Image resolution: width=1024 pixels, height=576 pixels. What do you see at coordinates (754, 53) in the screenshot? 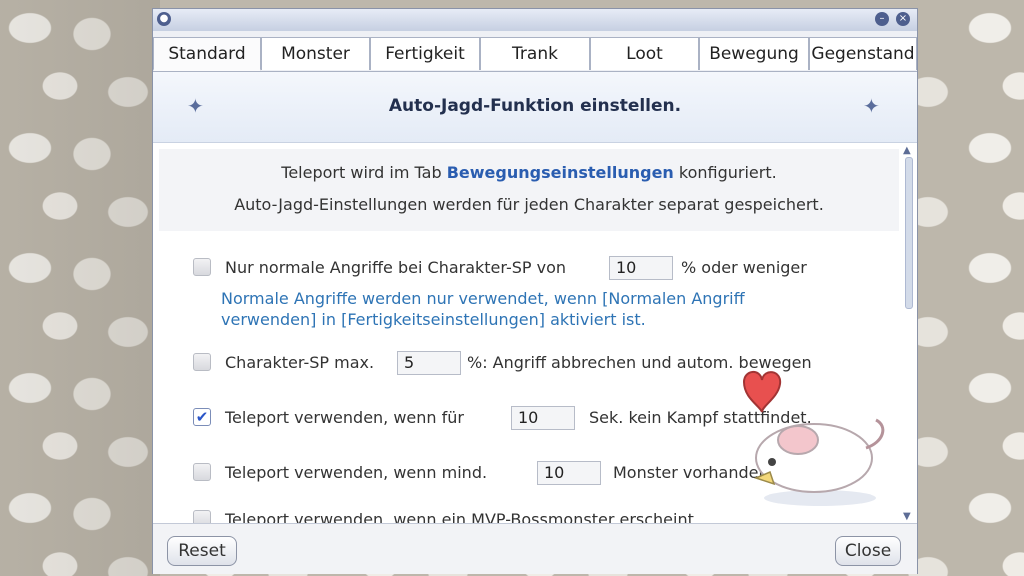
I see `tab-bewegung: Bewegung` at bounding box center [754, 53].